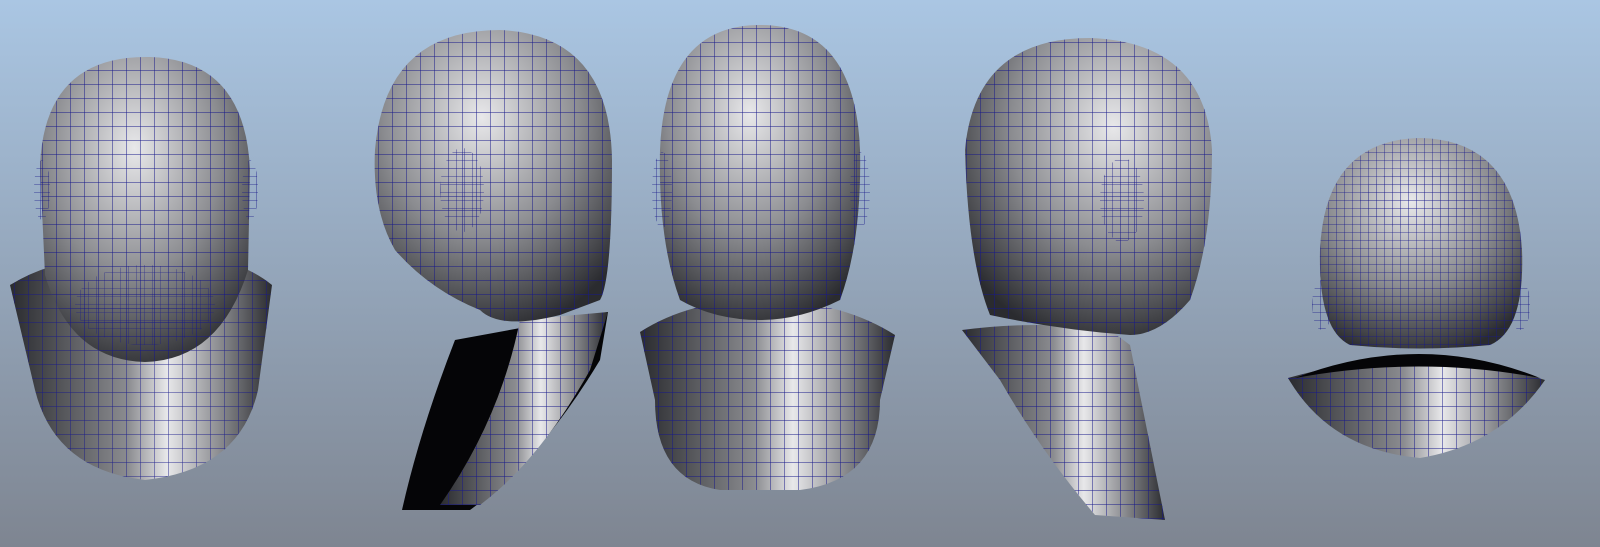 The image size is (1600, 547). What do you see at coordinates (145, 305) in the screenshot?
I see `face-region` at bounding box center [145, 305].